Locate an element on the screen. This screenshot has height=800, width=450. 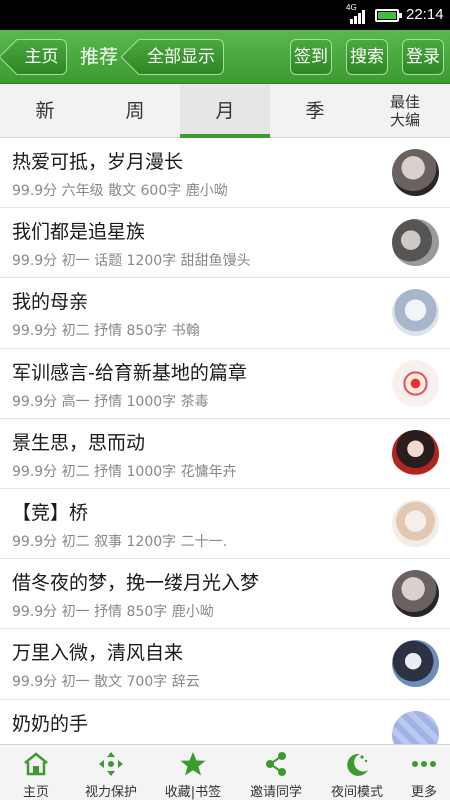
show-all-label: 全部显示 is located at coordinates (181, 57).